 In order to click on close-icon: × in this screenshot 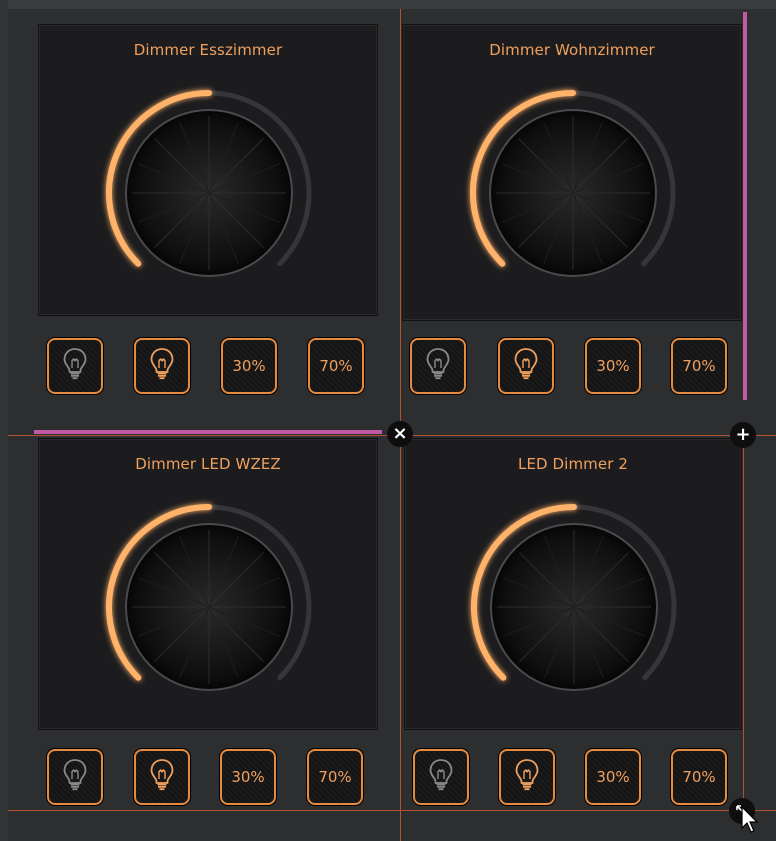, I will do `click(400, 433)`.